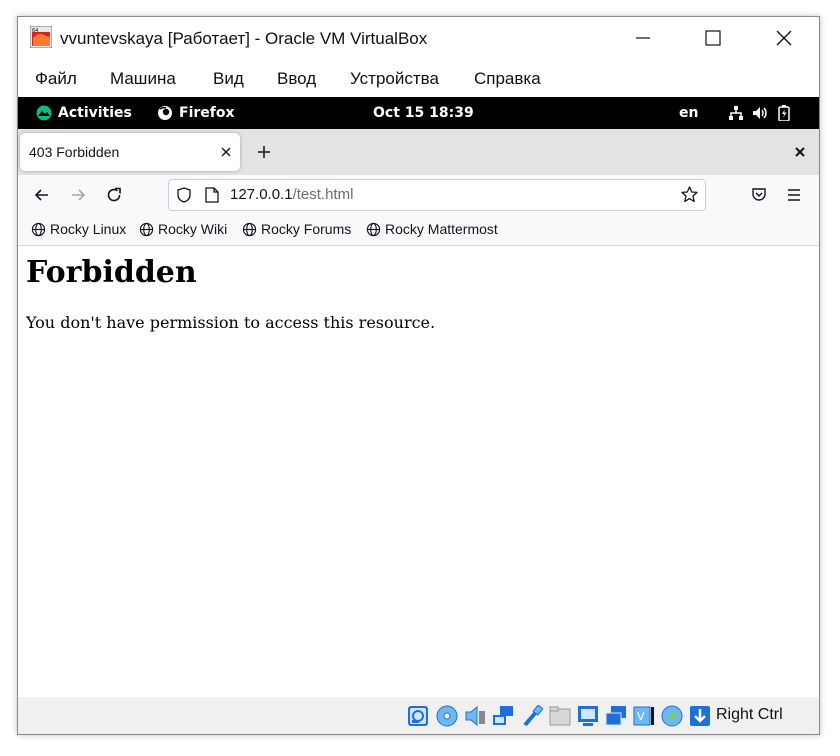 The image size is (840, 756). What do you see at coordinates (759, 195) in the screenshot?
I see `pocket-icon` at bounding box center [759, 195].